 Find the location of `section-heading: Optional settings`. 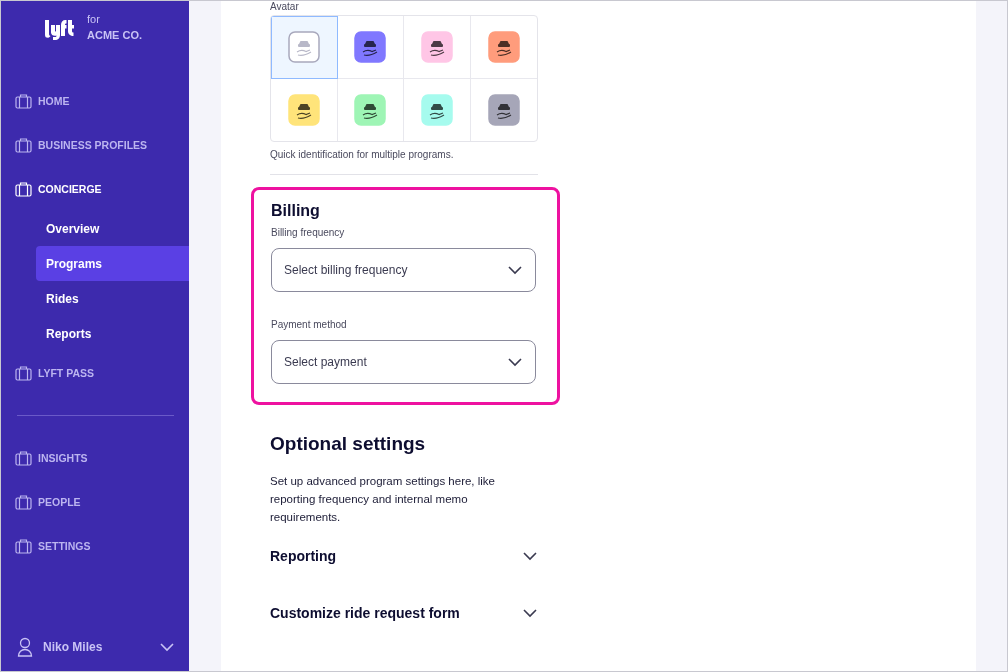

section-heading: Optional settings is located at coordinates (348, 444).